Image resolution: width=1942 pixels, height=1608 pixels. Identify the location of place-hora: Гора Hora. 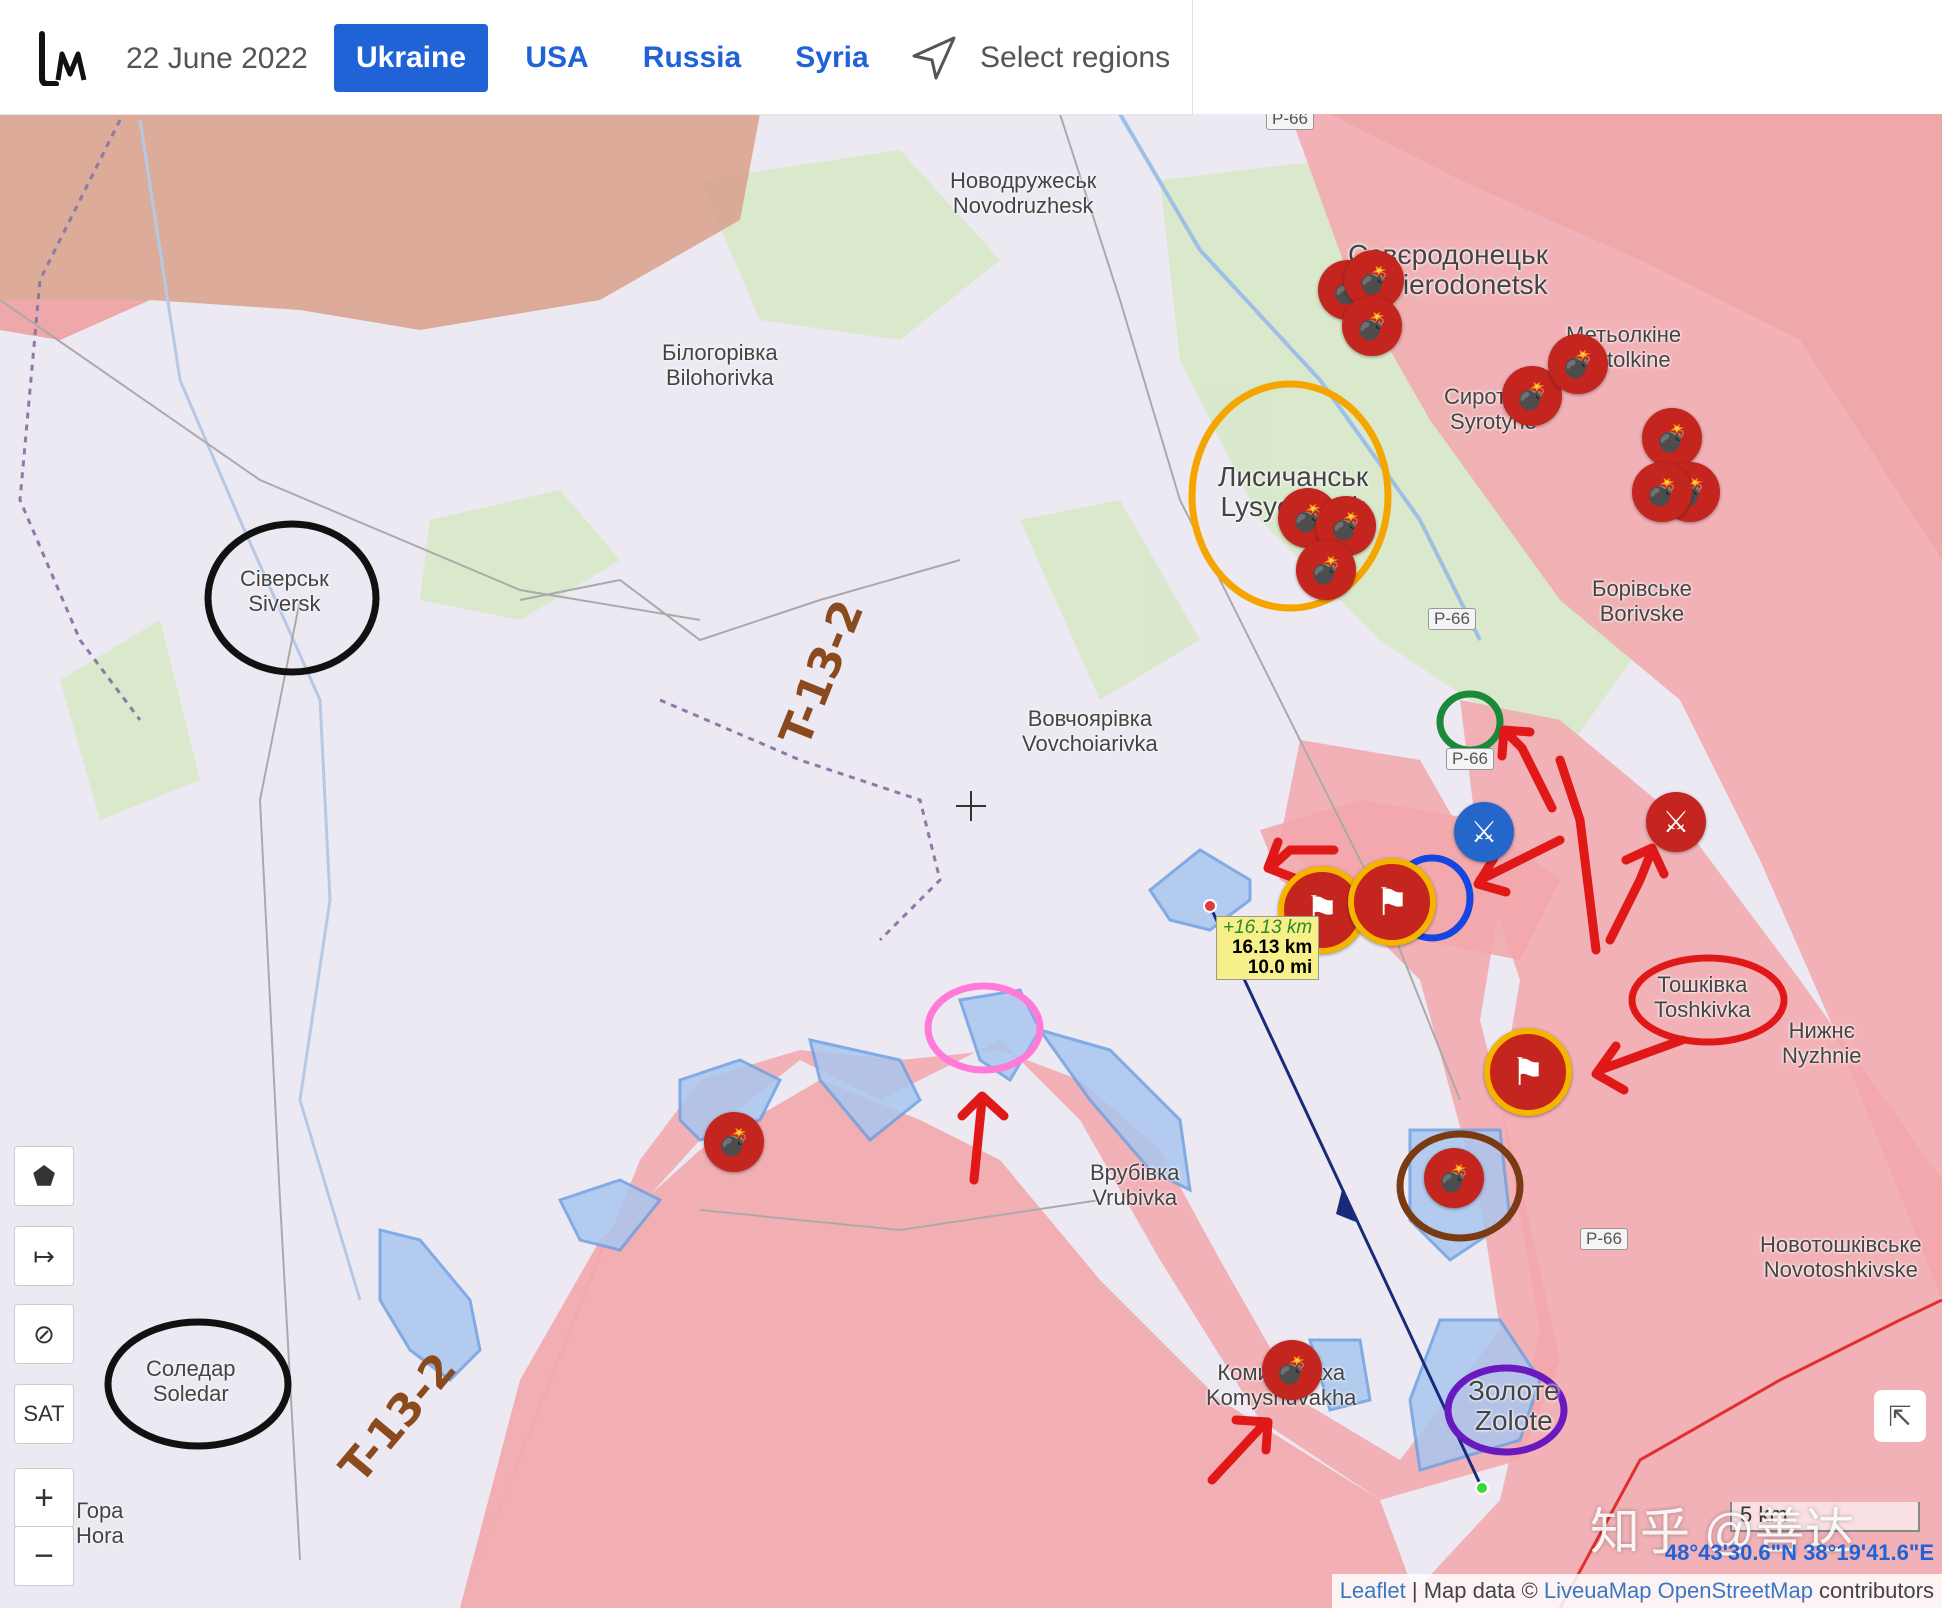
(100, 1523).